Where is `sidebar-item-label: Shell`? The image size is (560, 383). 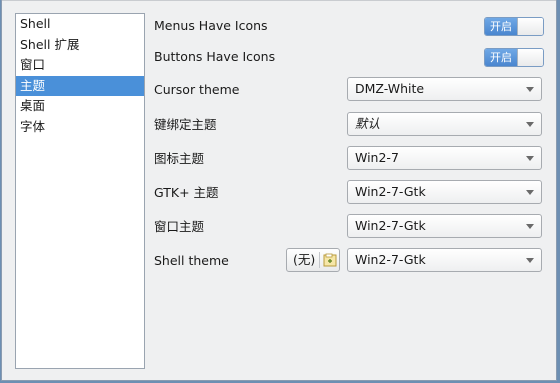
sidebar-item-label: Shell is located at coordinates (35, 23).